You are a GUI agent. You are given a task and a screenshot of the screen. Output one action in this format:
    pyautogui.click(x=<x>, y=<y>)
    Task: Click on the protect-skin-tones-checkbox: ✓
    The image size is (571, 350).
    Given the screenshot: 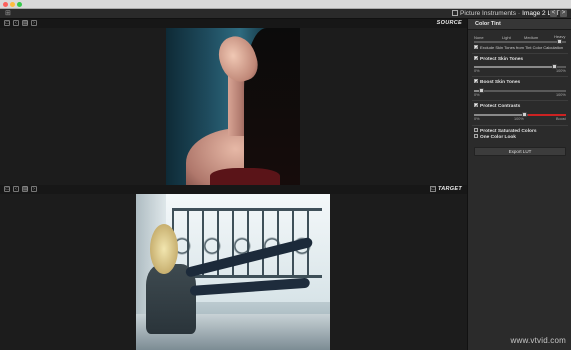 What is the action you would take?
    pyautogui.click(x=476, y=58)
    